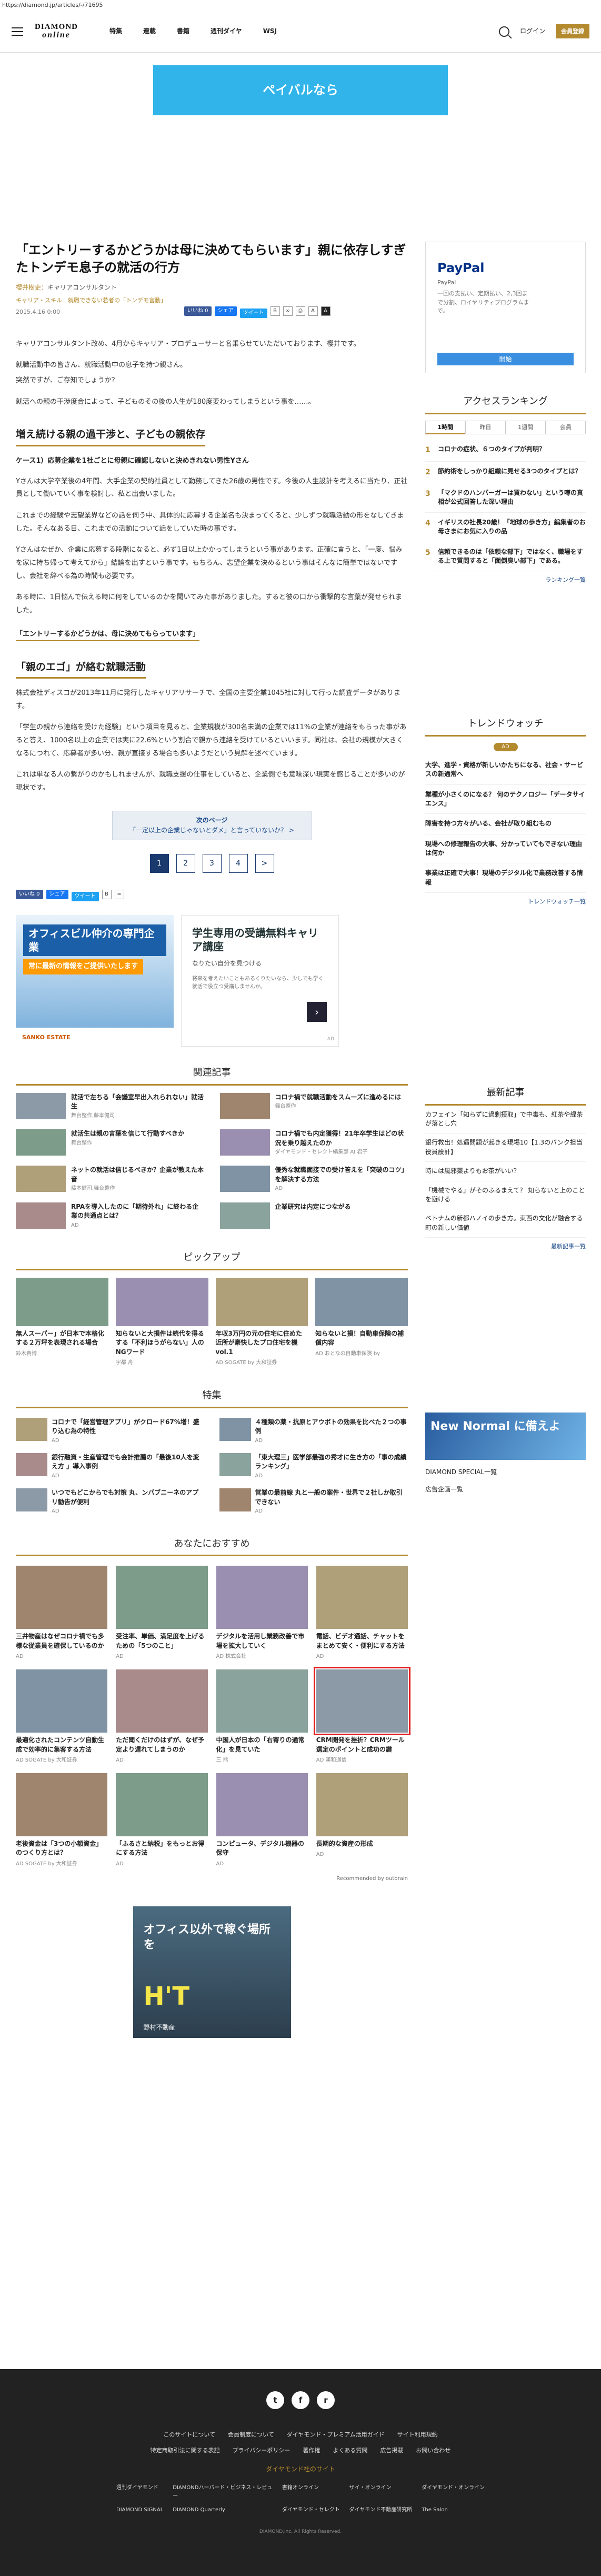 This screenshot has height=2576, width=601. Describe the element at coordinates (117, 300) in the screenshot. I see `series-link: 就職できない若者の「トンデモ言動」` at that location.